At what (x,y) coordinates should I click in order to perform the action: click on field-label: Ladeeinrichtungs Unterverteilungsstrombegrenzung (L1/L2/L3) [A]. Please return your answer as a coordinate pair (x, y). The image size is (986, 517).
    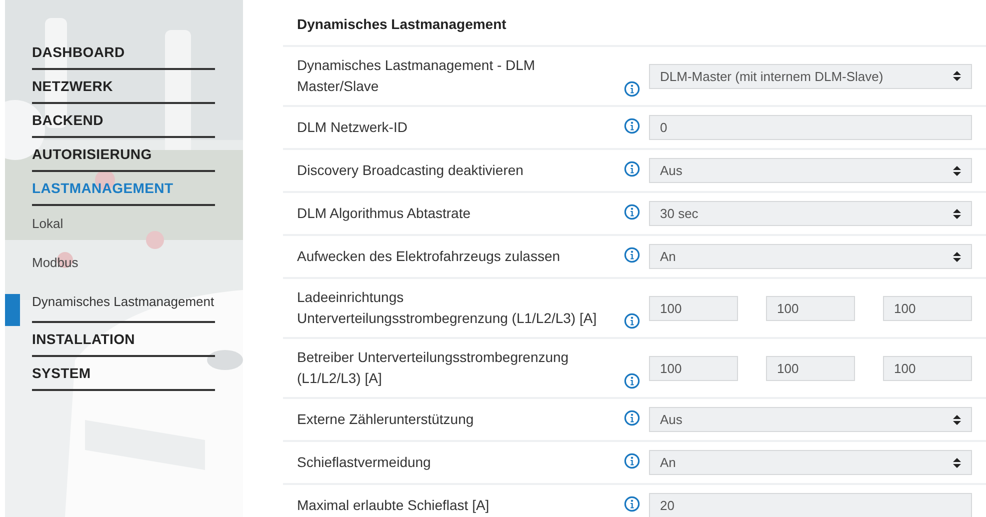
    Looking at the image, I should click on (447, 308).